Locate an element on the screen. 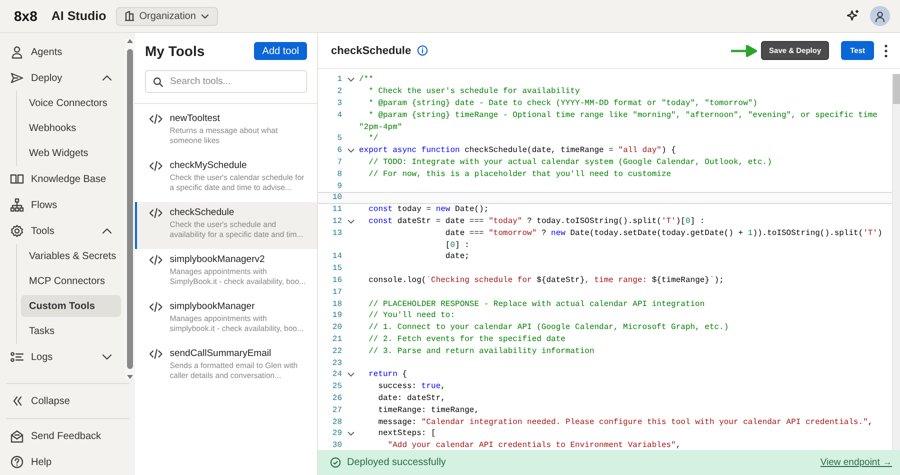 The height and width of the screenshot is (475, 900). nav-item: Logs is located at coordinates (59, 357).